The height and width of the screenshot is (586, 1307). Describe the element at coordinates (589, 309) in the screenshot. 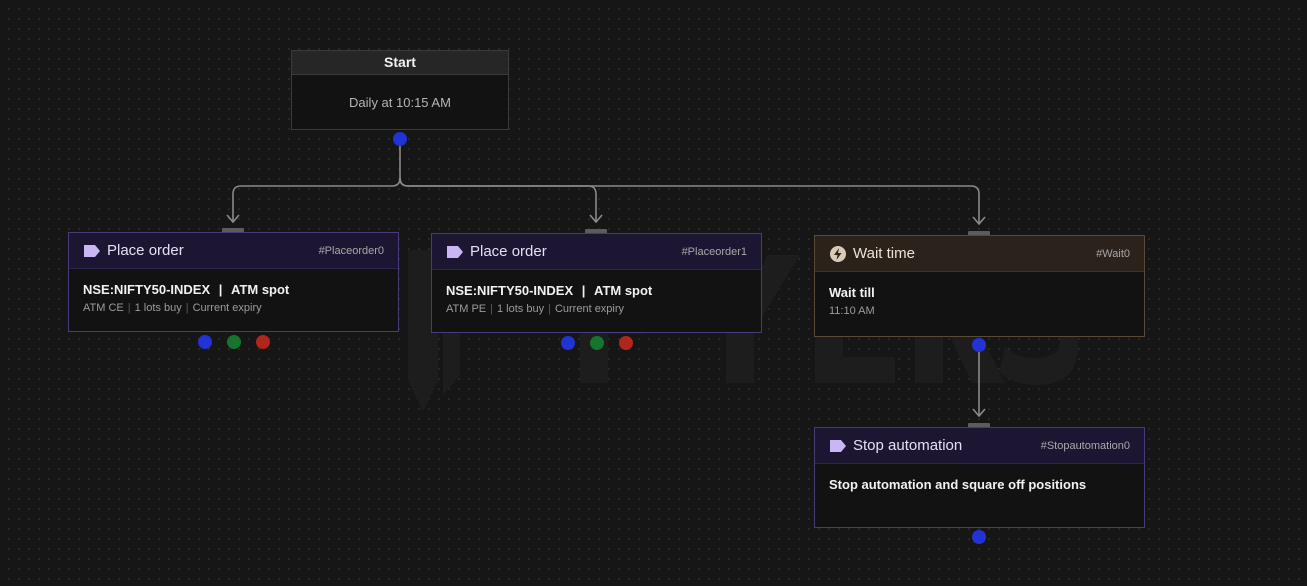

I see `placeorder1-expiry: Current expiry` at that location.